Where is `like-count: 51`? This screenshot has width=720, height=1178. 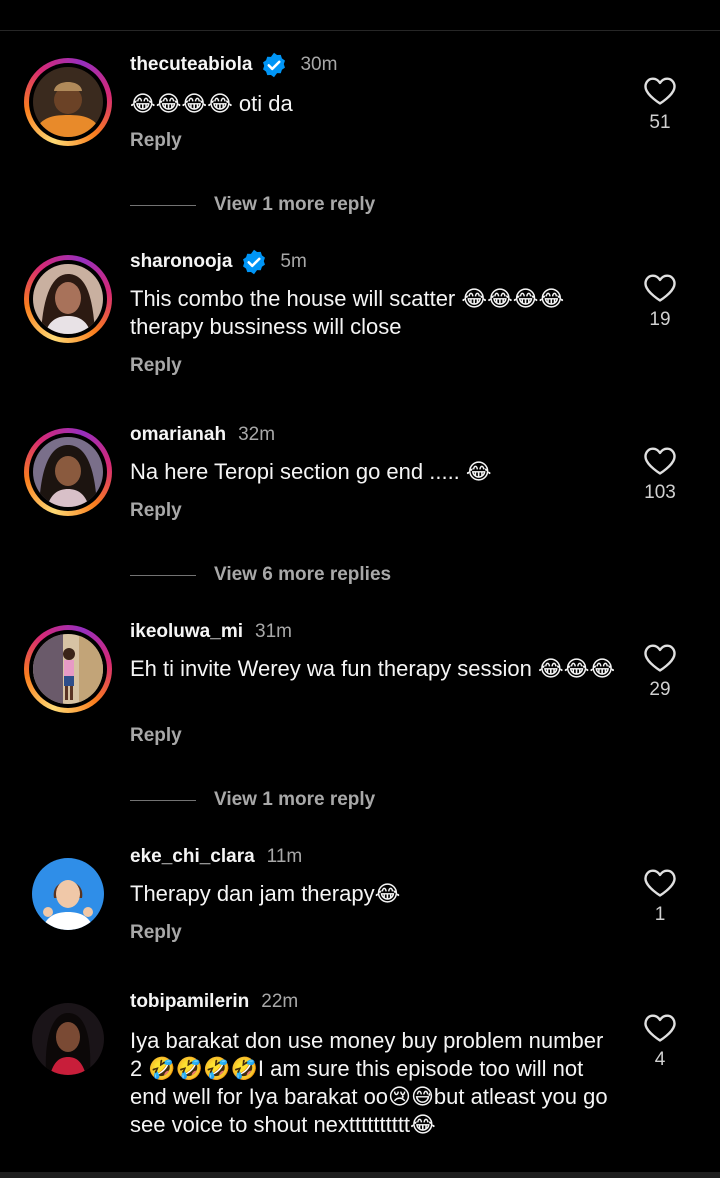
like-count: 51 is located at coordinates (660, 122).